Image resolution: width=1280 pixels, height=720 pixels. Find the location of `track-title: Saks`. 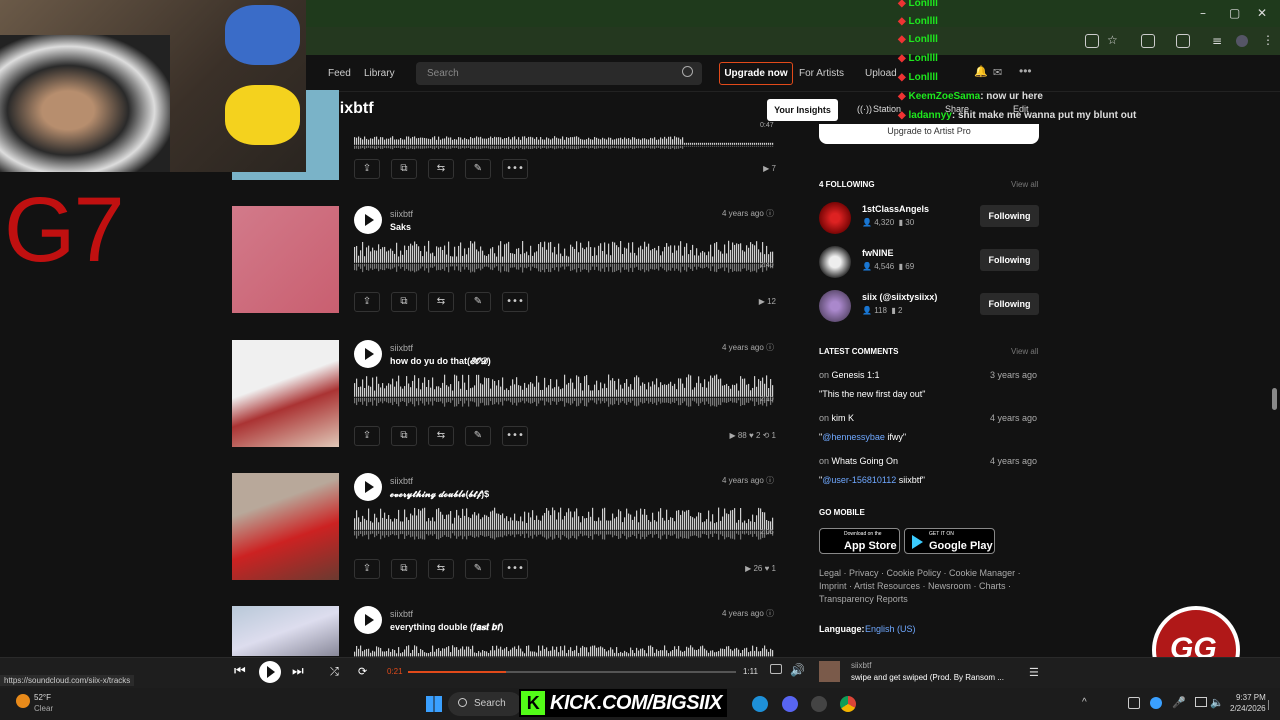

track-title: Saks is located at coordinates (400, 227).